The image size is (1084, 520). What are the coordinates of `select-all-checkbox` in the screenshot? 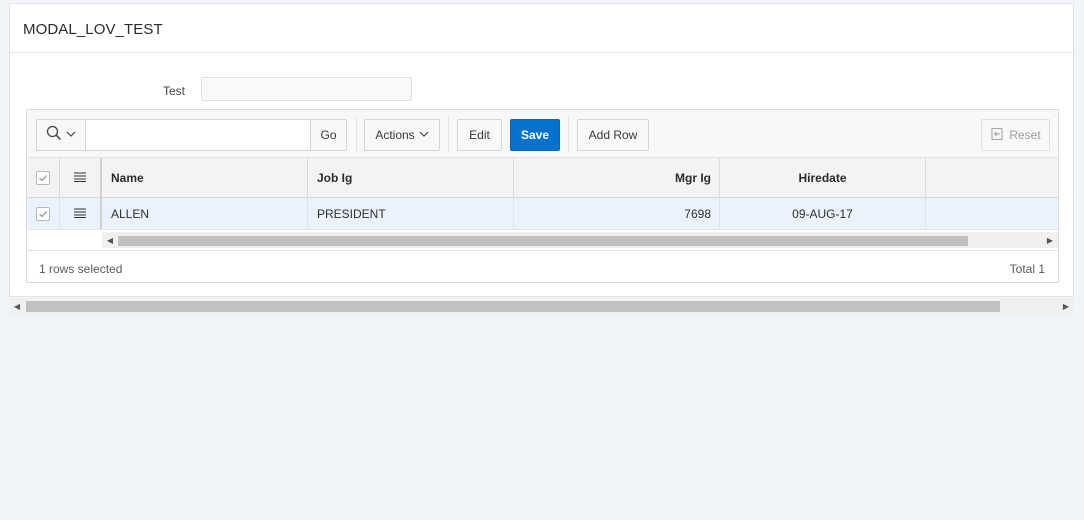 It's located at (43, 177).